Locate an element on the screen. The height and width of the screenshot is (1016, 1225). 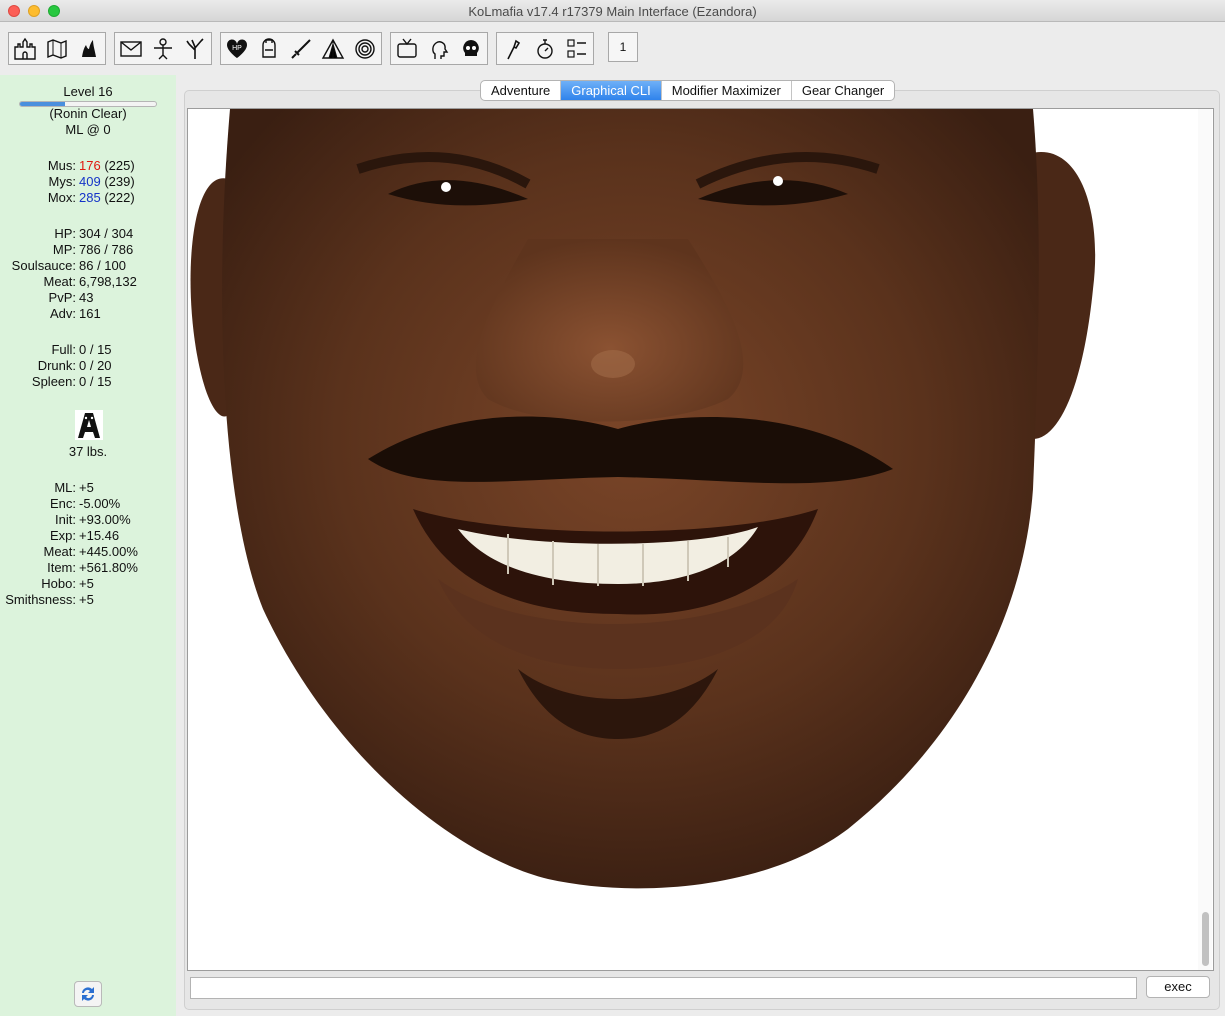
modifier-value: +561.80% is located at coordinates (108, 567).